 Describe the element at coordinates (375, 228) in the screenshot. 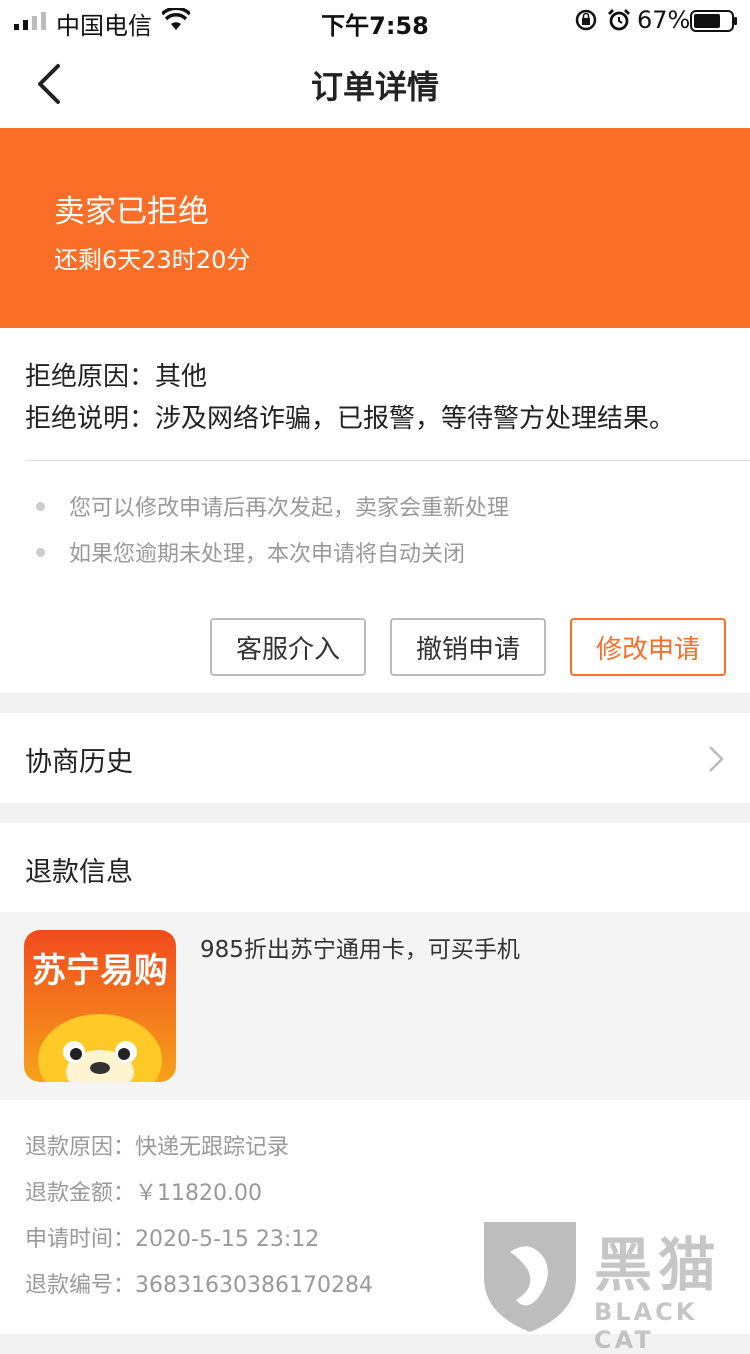

I see `status-banner: 卖家已拒绝 还剩6天23时20分` at that location.